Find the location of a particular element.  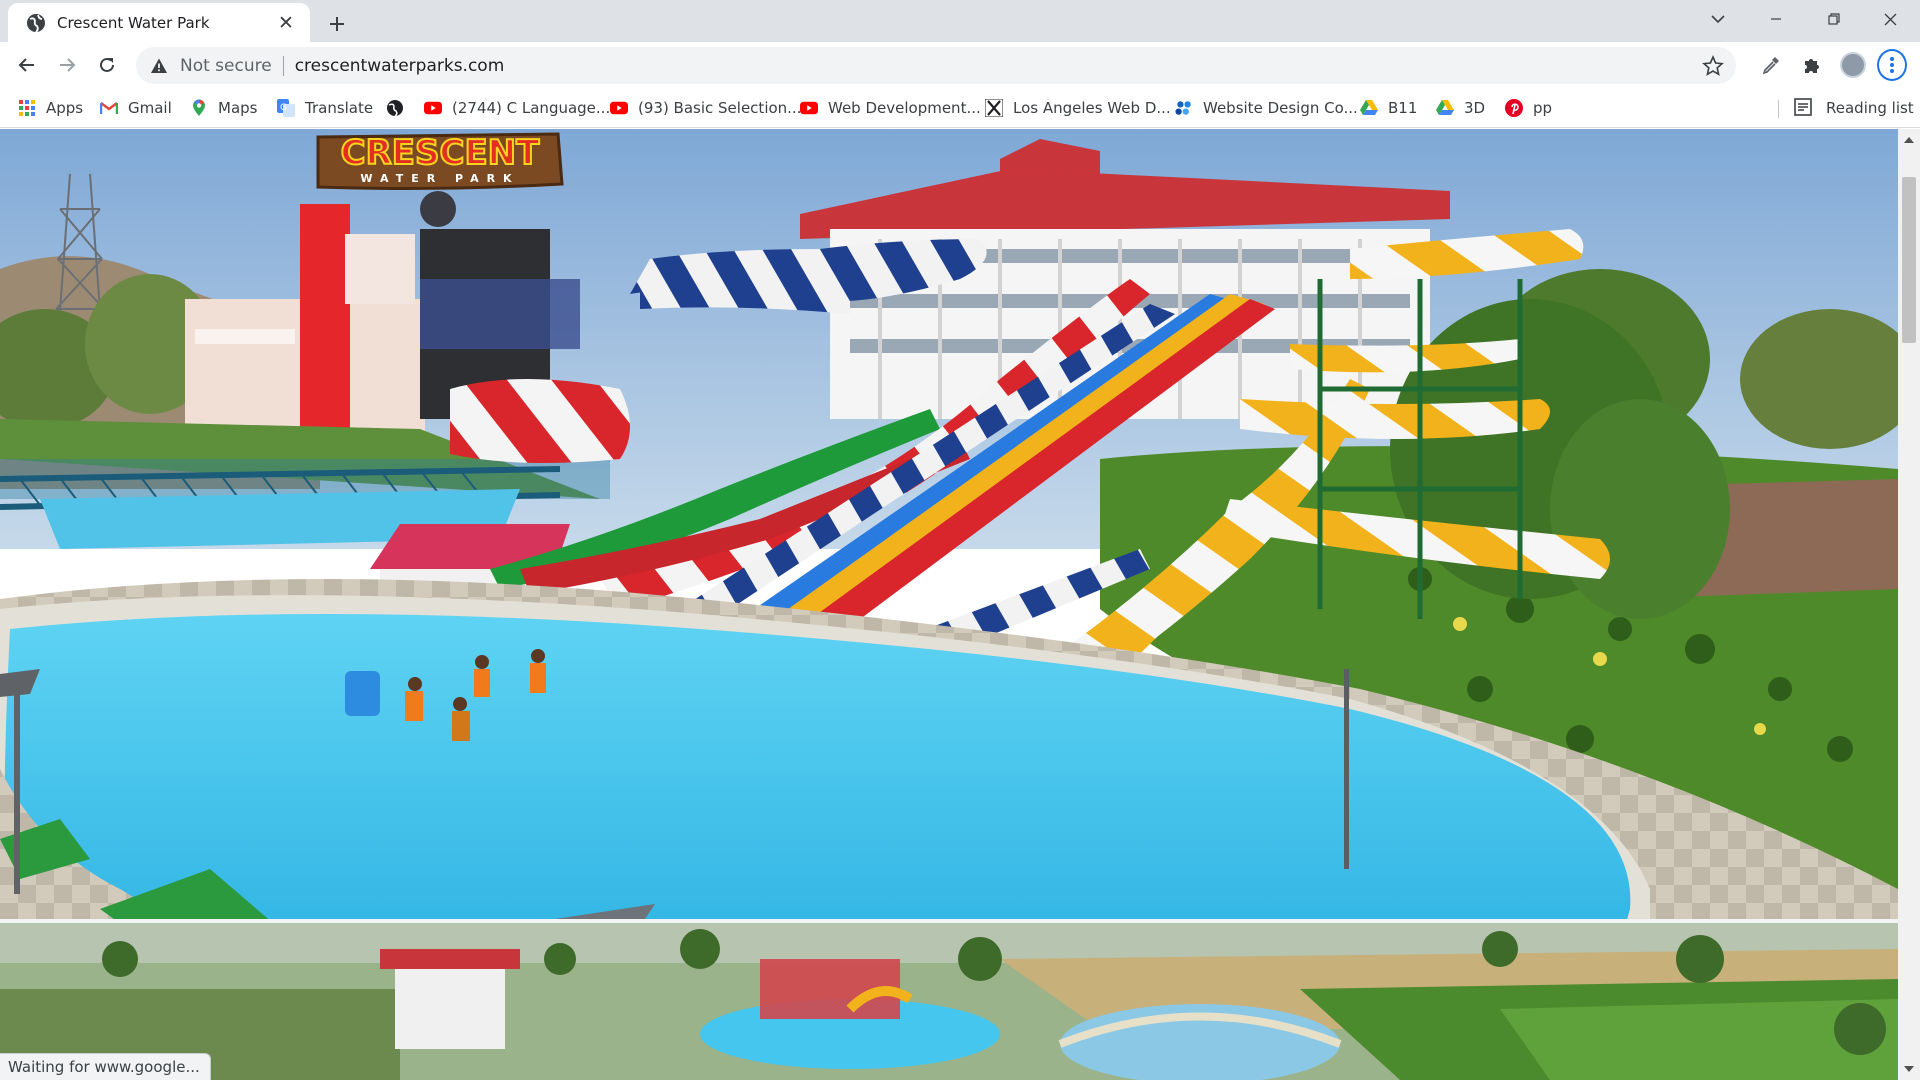

bookmark-label: Maps is located at coordinates (238, 108).